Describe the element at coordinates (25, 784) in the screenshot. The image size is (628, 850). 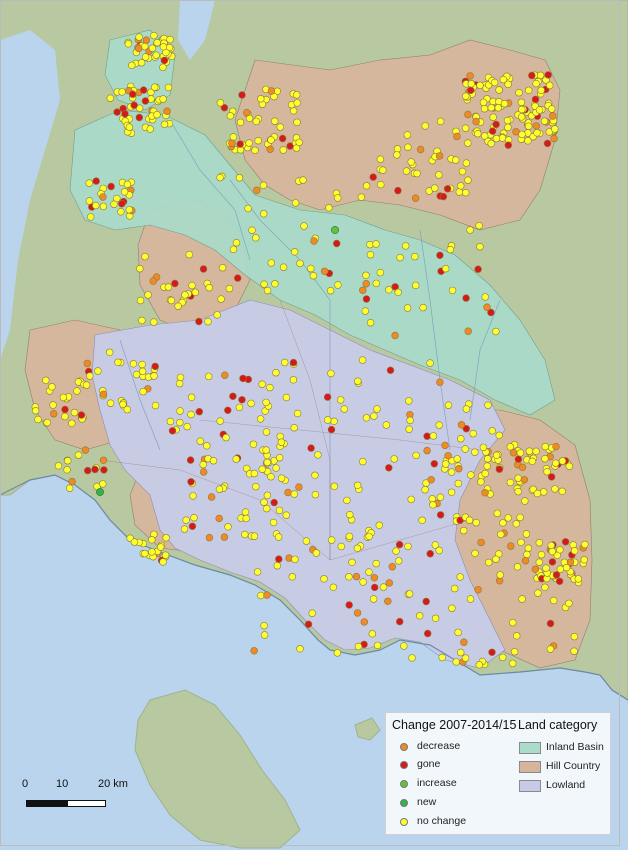
I see `scale-label-0: 0` at that location.